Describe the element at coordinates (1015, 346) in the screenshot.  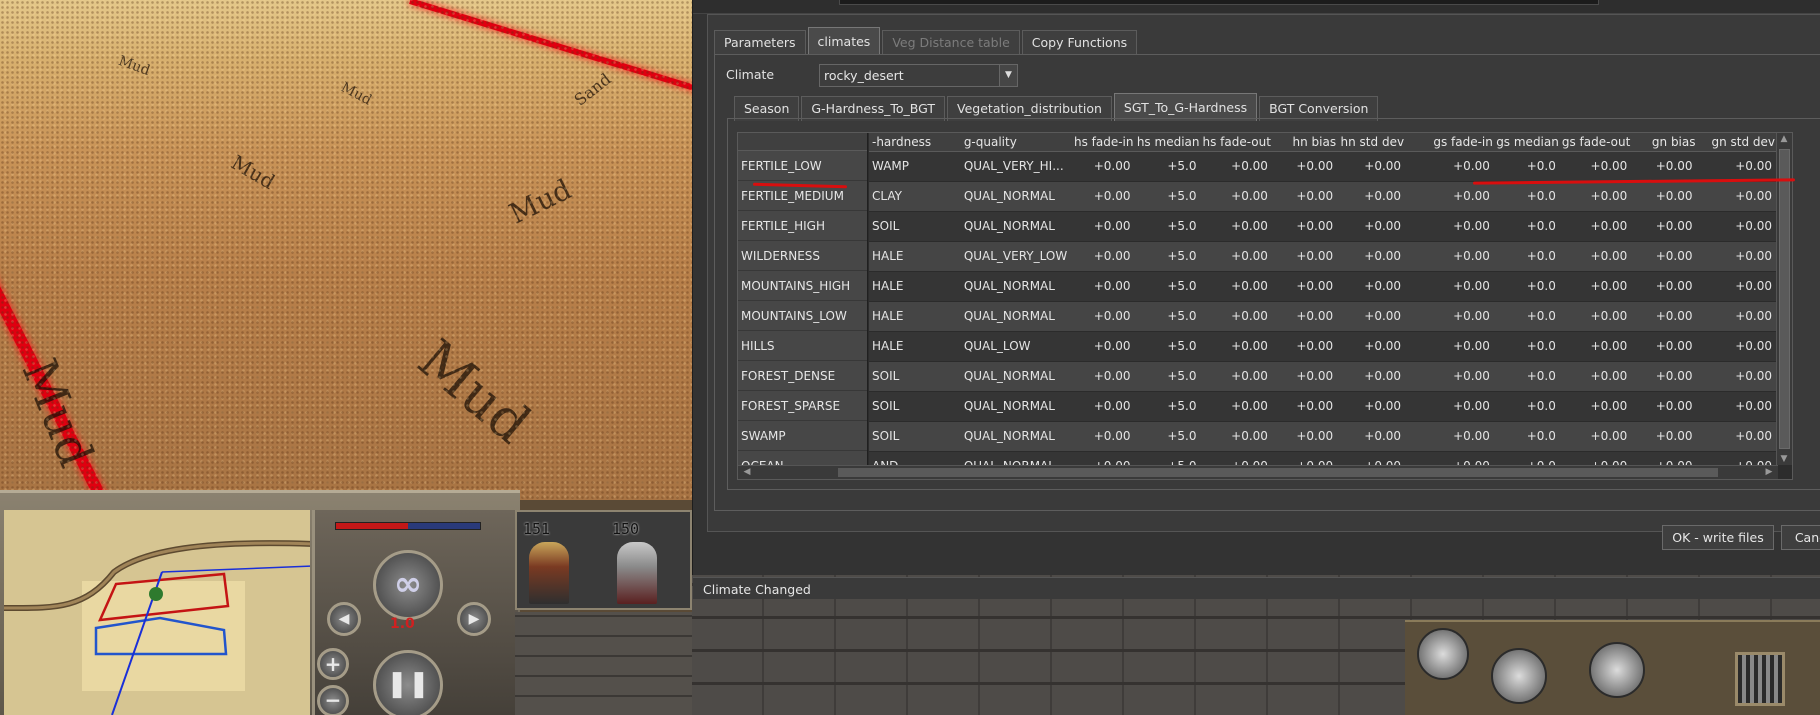
I see `table-cell: QUAL_LOW` at that location.